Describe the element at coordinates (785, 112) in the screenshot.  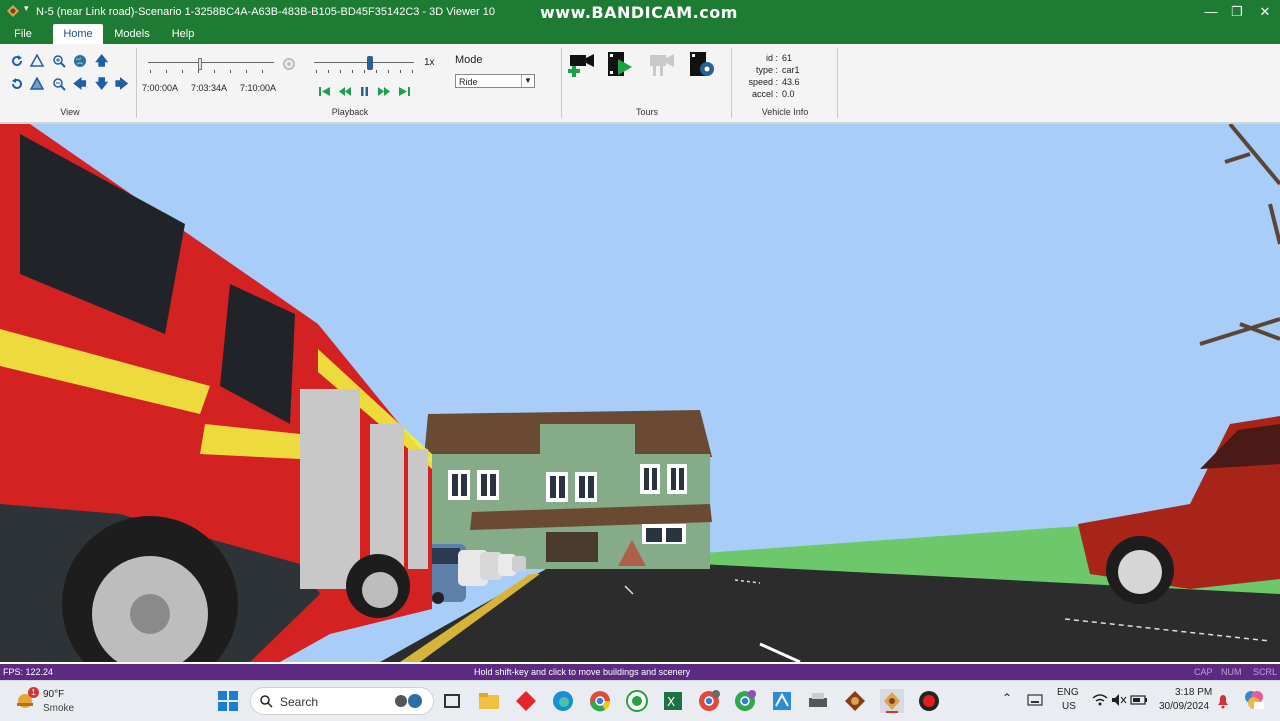
I see `vehicle-info-group-label: Vehicle Info` at that location.